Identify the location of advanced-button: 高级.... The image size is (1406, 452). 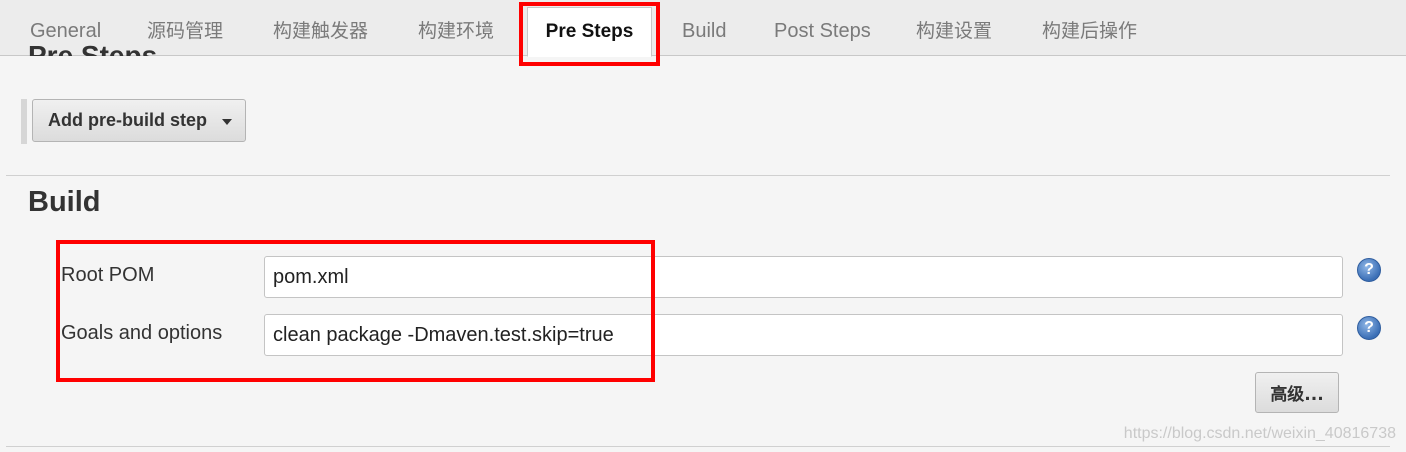
(1297, 392).